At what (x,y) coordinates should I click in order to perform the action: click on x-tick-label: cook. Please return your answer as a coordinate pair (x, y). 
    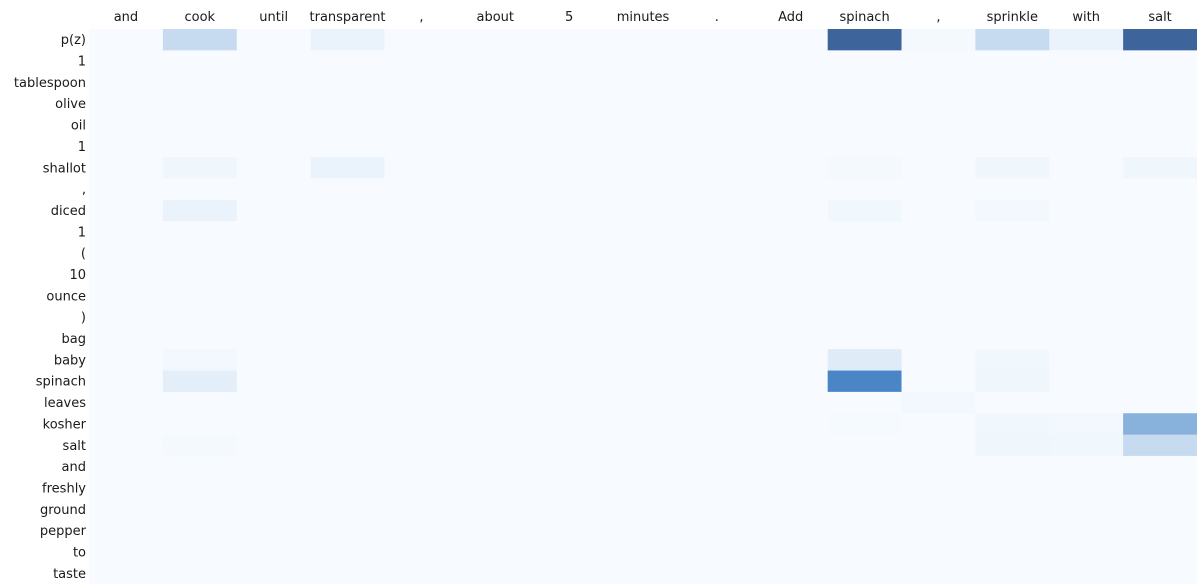
    Looking at the image, I should click on (200, 17).